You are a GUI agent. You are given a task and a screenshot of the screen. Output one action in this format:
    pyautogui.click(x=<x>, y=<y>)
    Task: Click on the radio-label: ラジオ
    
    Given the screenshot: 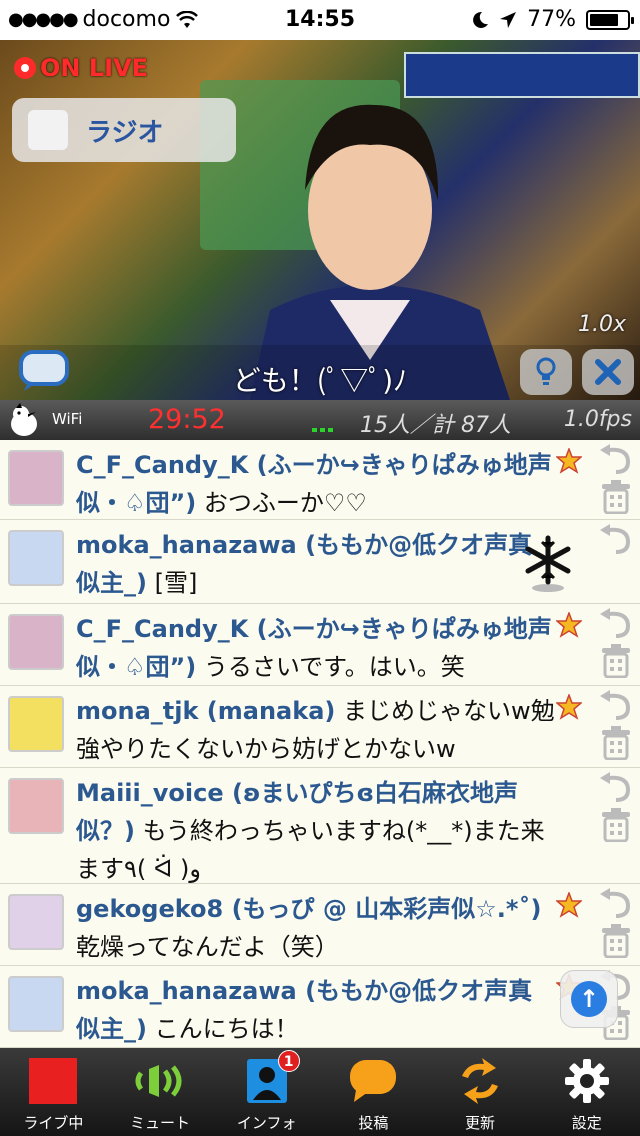 What is the action you would take?
    pyautogui.click(x=125, y=132)
    